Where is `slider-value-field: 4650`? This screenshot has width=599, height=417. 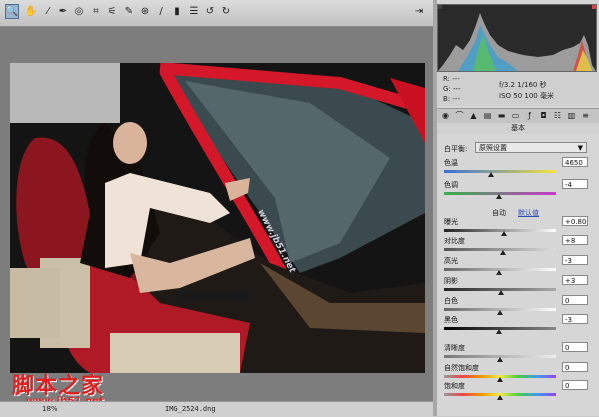 slider-value-field: 4650 is located at coordinates (575, 162).